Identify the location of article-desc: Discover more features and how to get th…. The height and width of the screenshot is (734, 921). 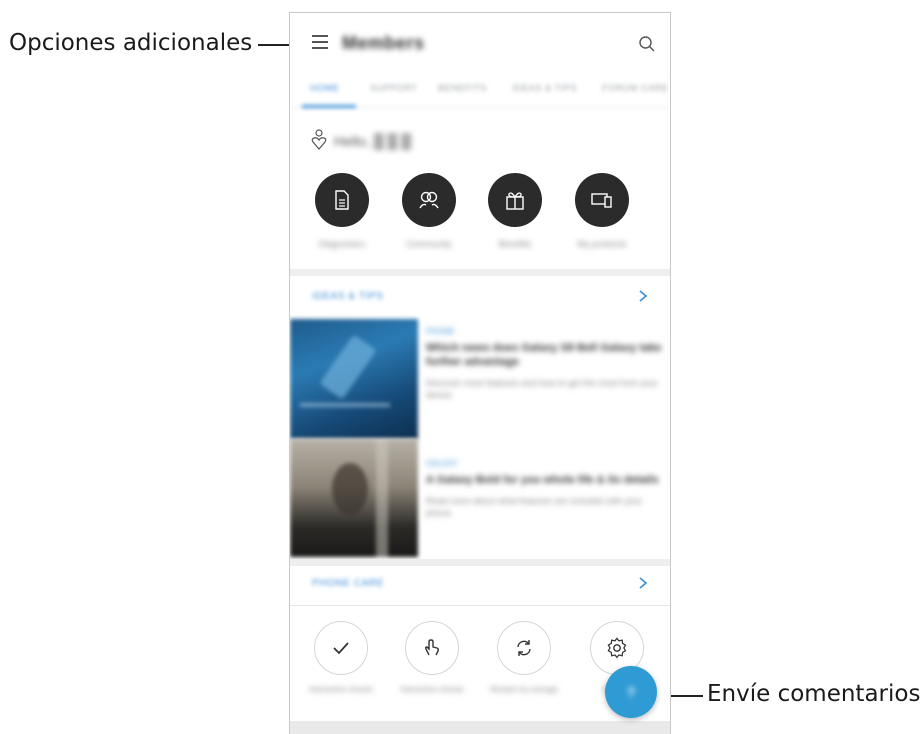
(542, 389).